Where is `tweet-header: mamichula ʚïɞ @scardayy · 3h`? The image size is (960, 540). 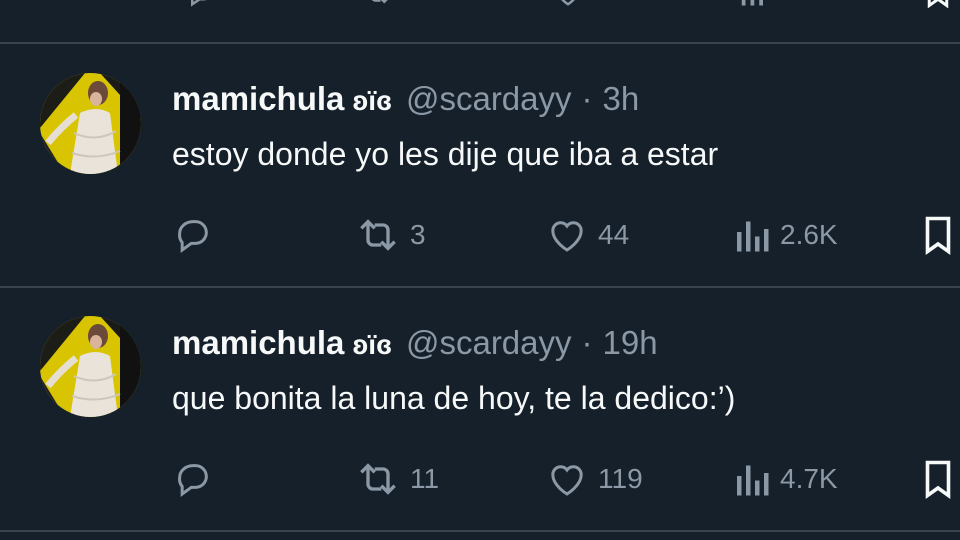
tweet-header: mamichula ʚïɞ @scardayy · 3h is located at coordinates (405, 99).